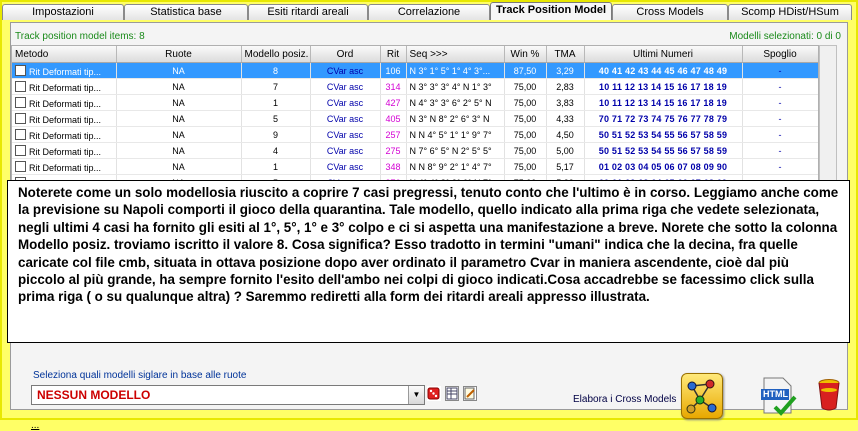  Describe the element at coordinates (276, 118) in the screenshot. I see `cell-modello: 5` at that location.